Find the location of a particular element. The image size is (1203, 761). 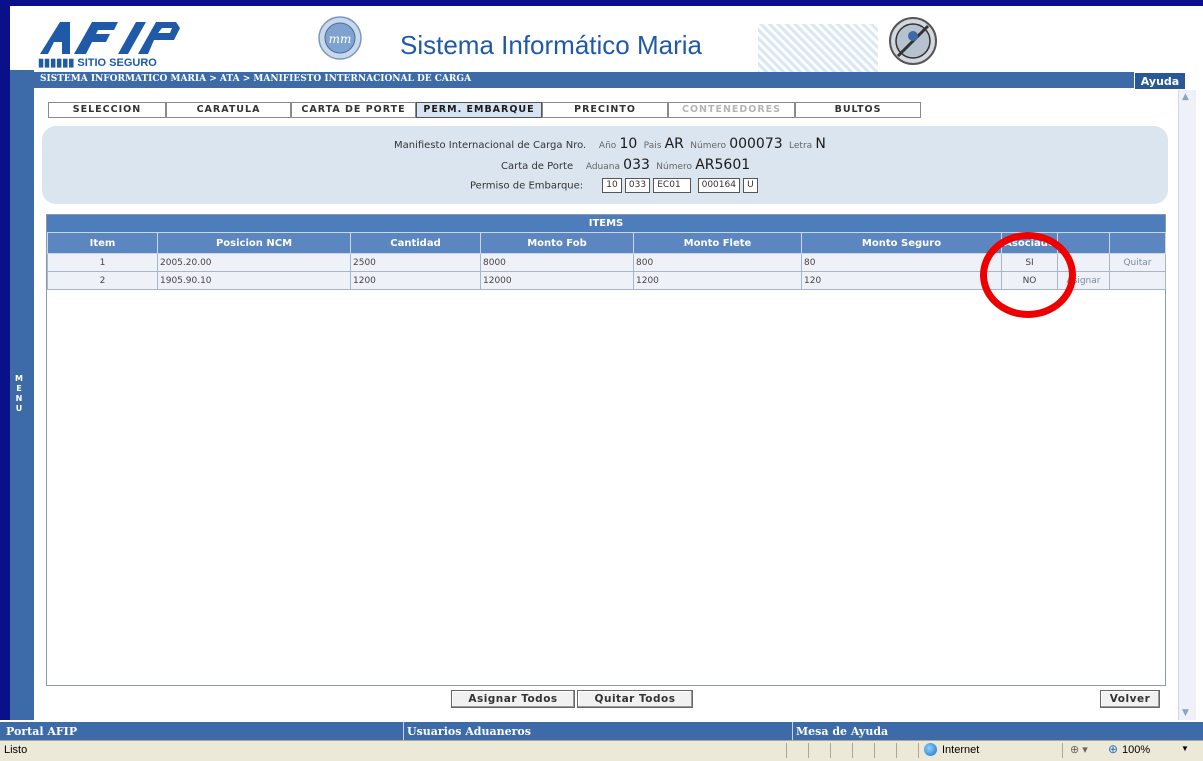

pais-value: AR is located at coordinates (674, 144).